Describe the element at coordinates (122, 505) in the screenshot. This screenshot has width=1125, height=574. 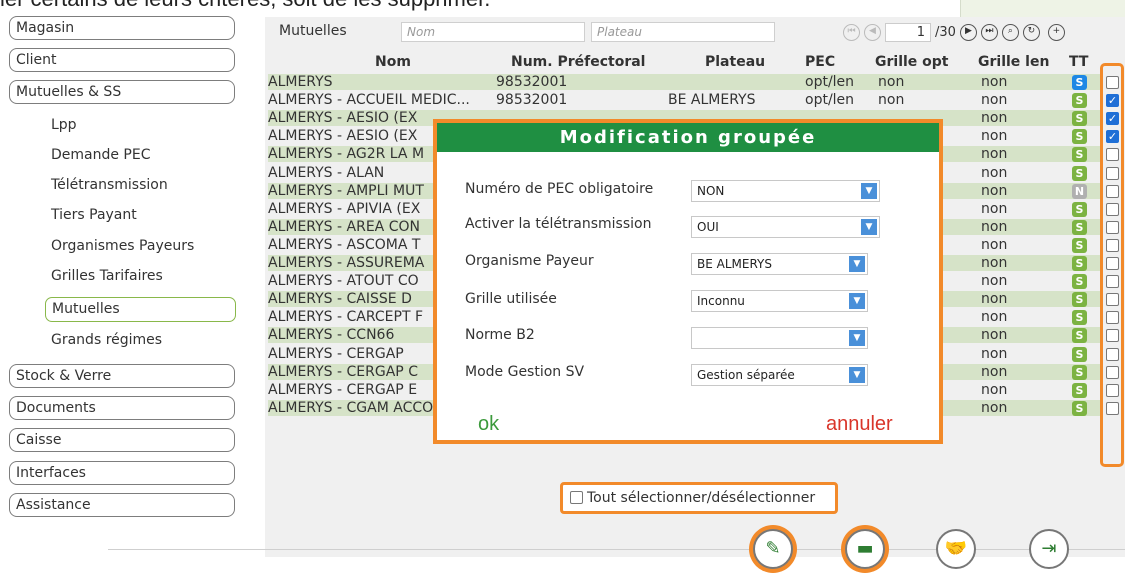
I see `nav-assistance: Assistance` at that location.